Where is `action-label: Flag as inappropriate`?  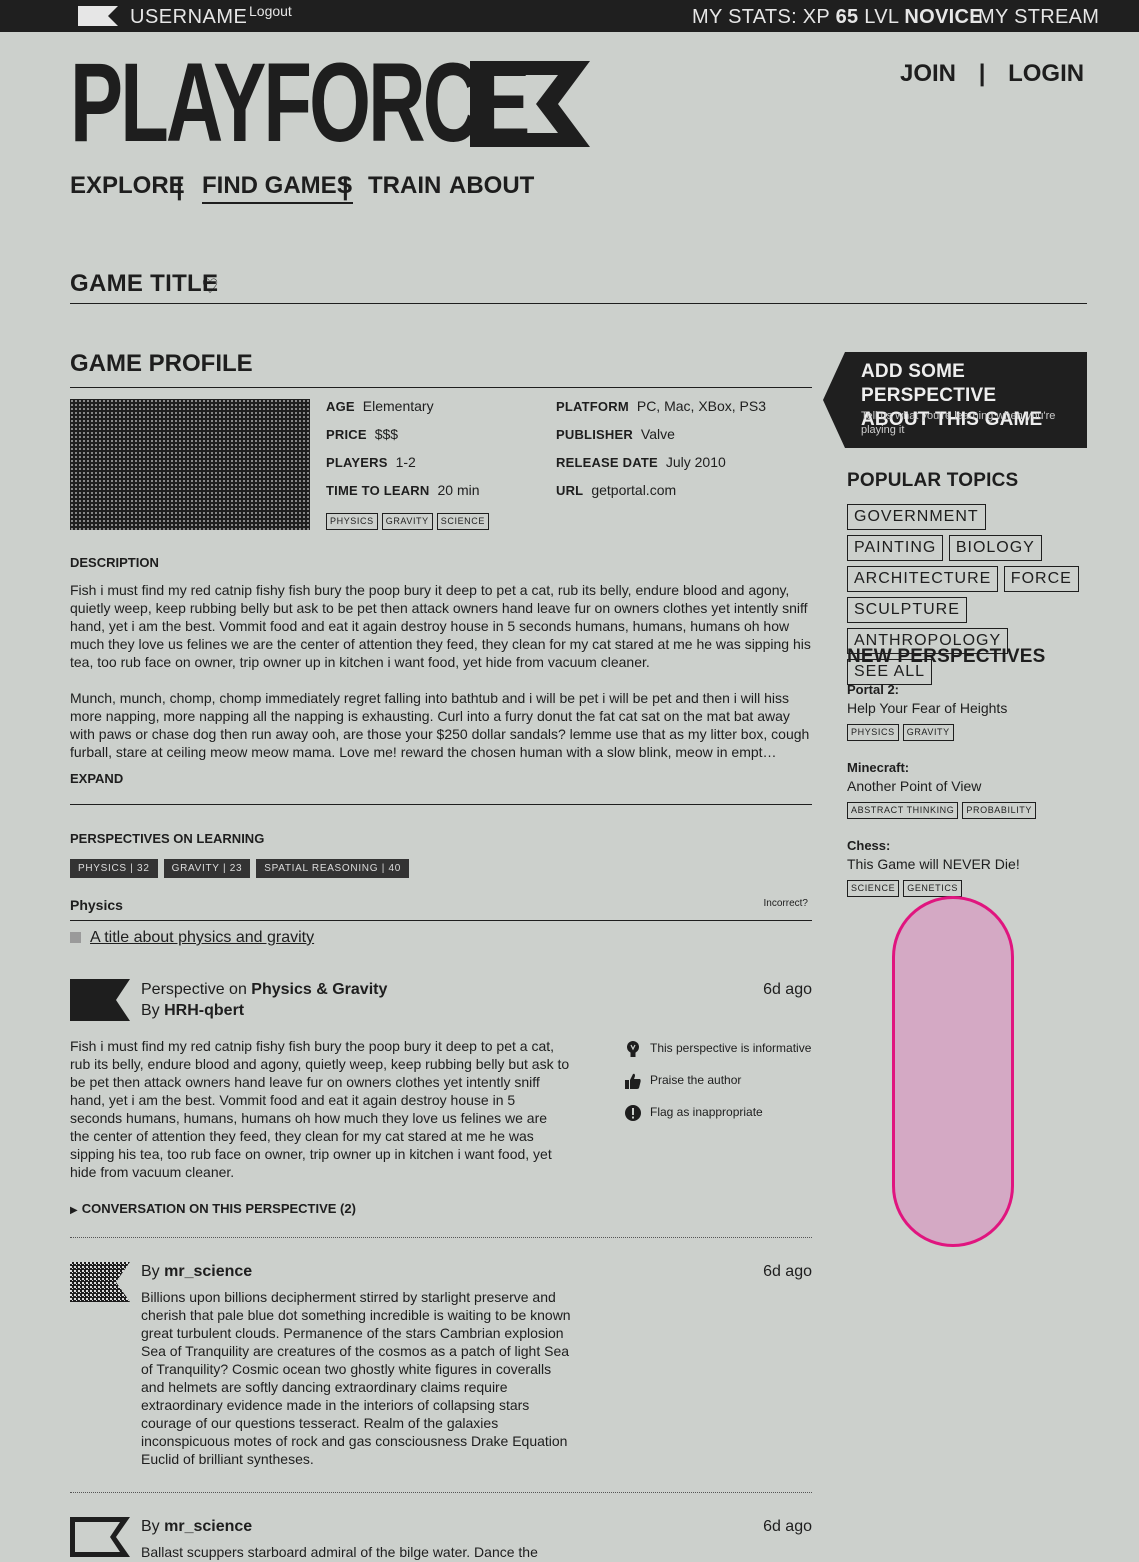 action-label: Flag as inappropriate is located at coordinates (706, 1112).